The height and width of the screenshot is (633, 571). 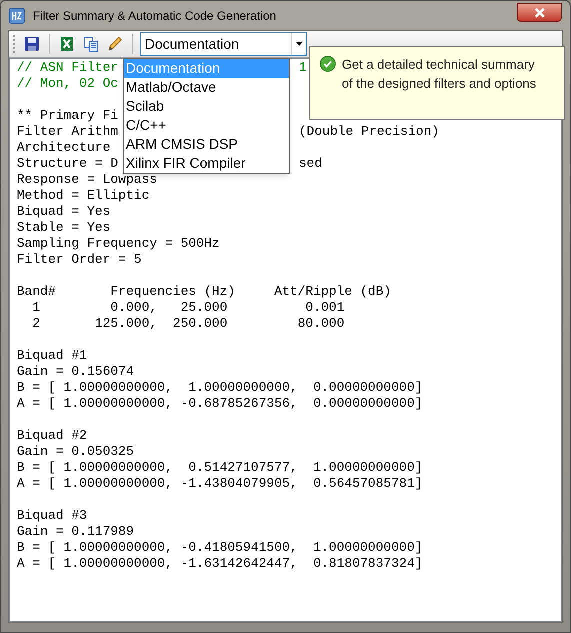 What do you see at coordinates (79, 259) in the screenshot?
I see `code-line: Filter Order = 5` at bounding box center [79, 259].